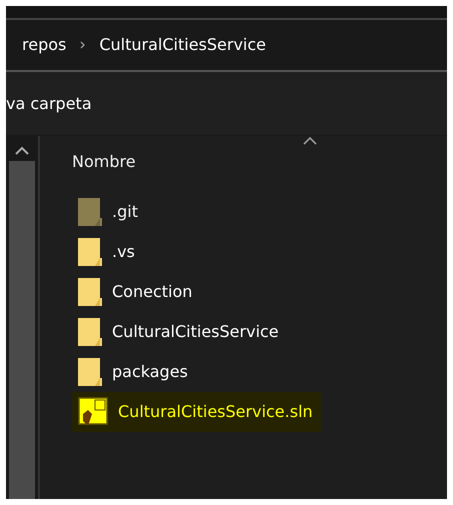 The image size is (453, 505). I want to click on scroll-up-icon, so click(22, 150).